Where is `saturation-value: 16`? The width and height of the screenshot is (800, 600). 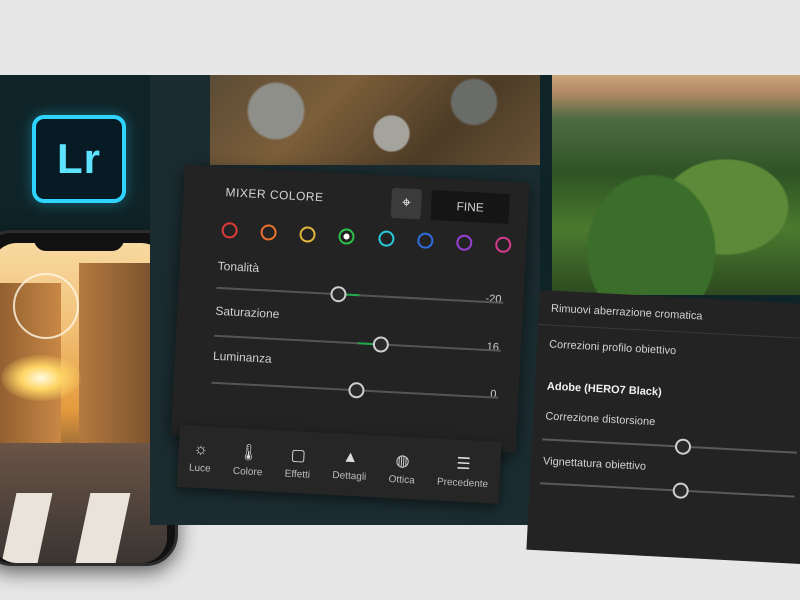
saturation-value: 16 is located at coordinates (493, 347).